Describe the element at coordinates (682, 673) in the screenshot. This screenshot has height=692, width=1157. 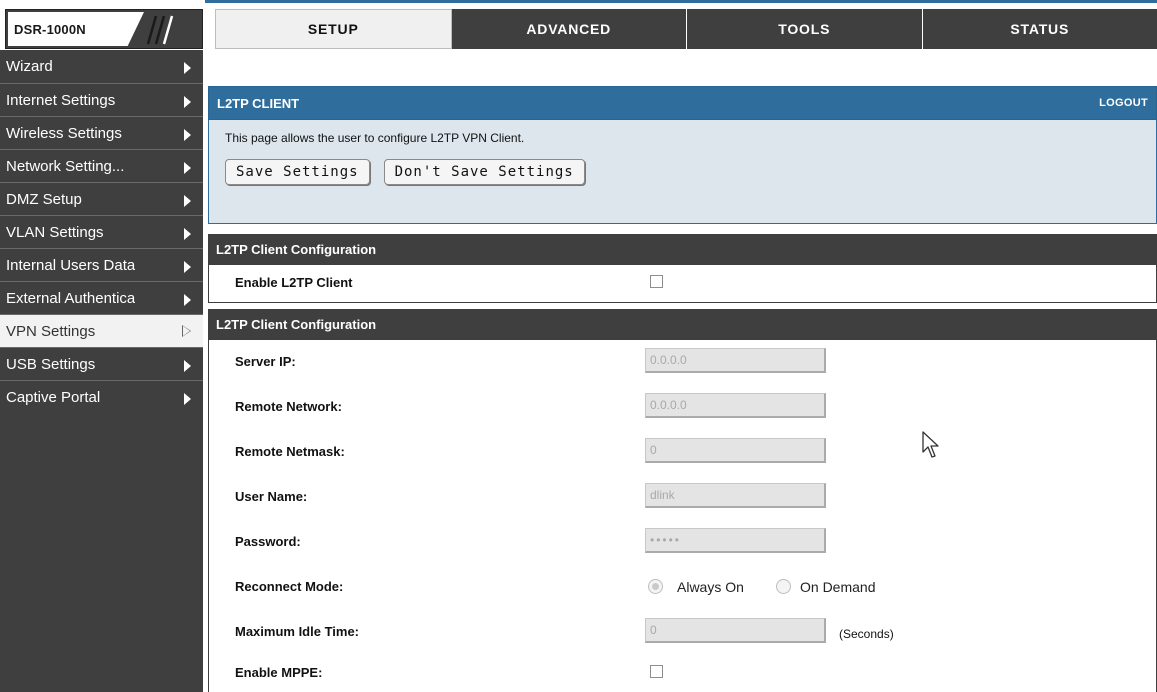
I see `form-row: Enable MPPE:` at that location.